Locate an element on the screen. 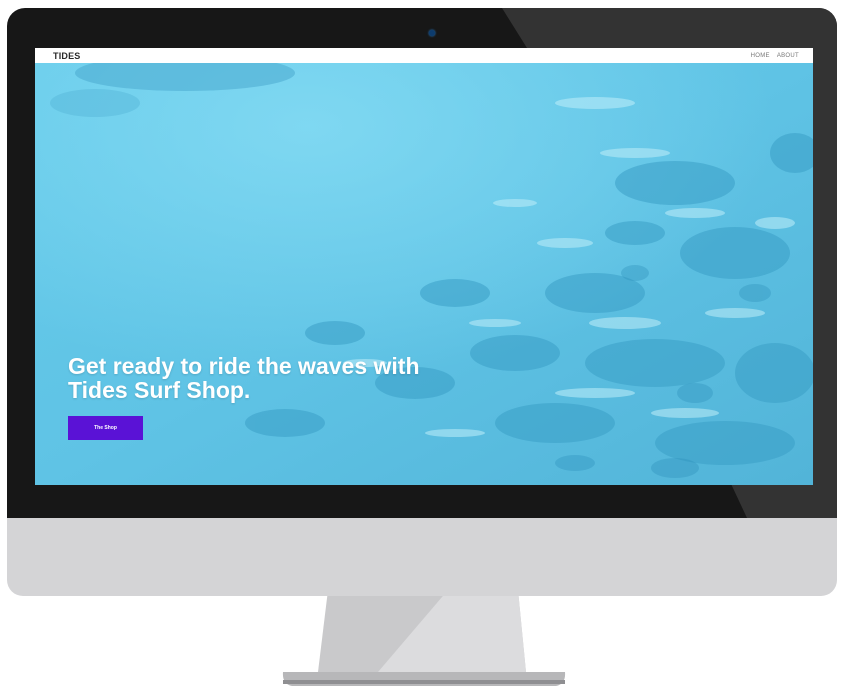 Image resolution: width=842 pixels, height=686 pixels. hero-headline-line2: Tides Surf Shop. is located at coordinates (159, 390).